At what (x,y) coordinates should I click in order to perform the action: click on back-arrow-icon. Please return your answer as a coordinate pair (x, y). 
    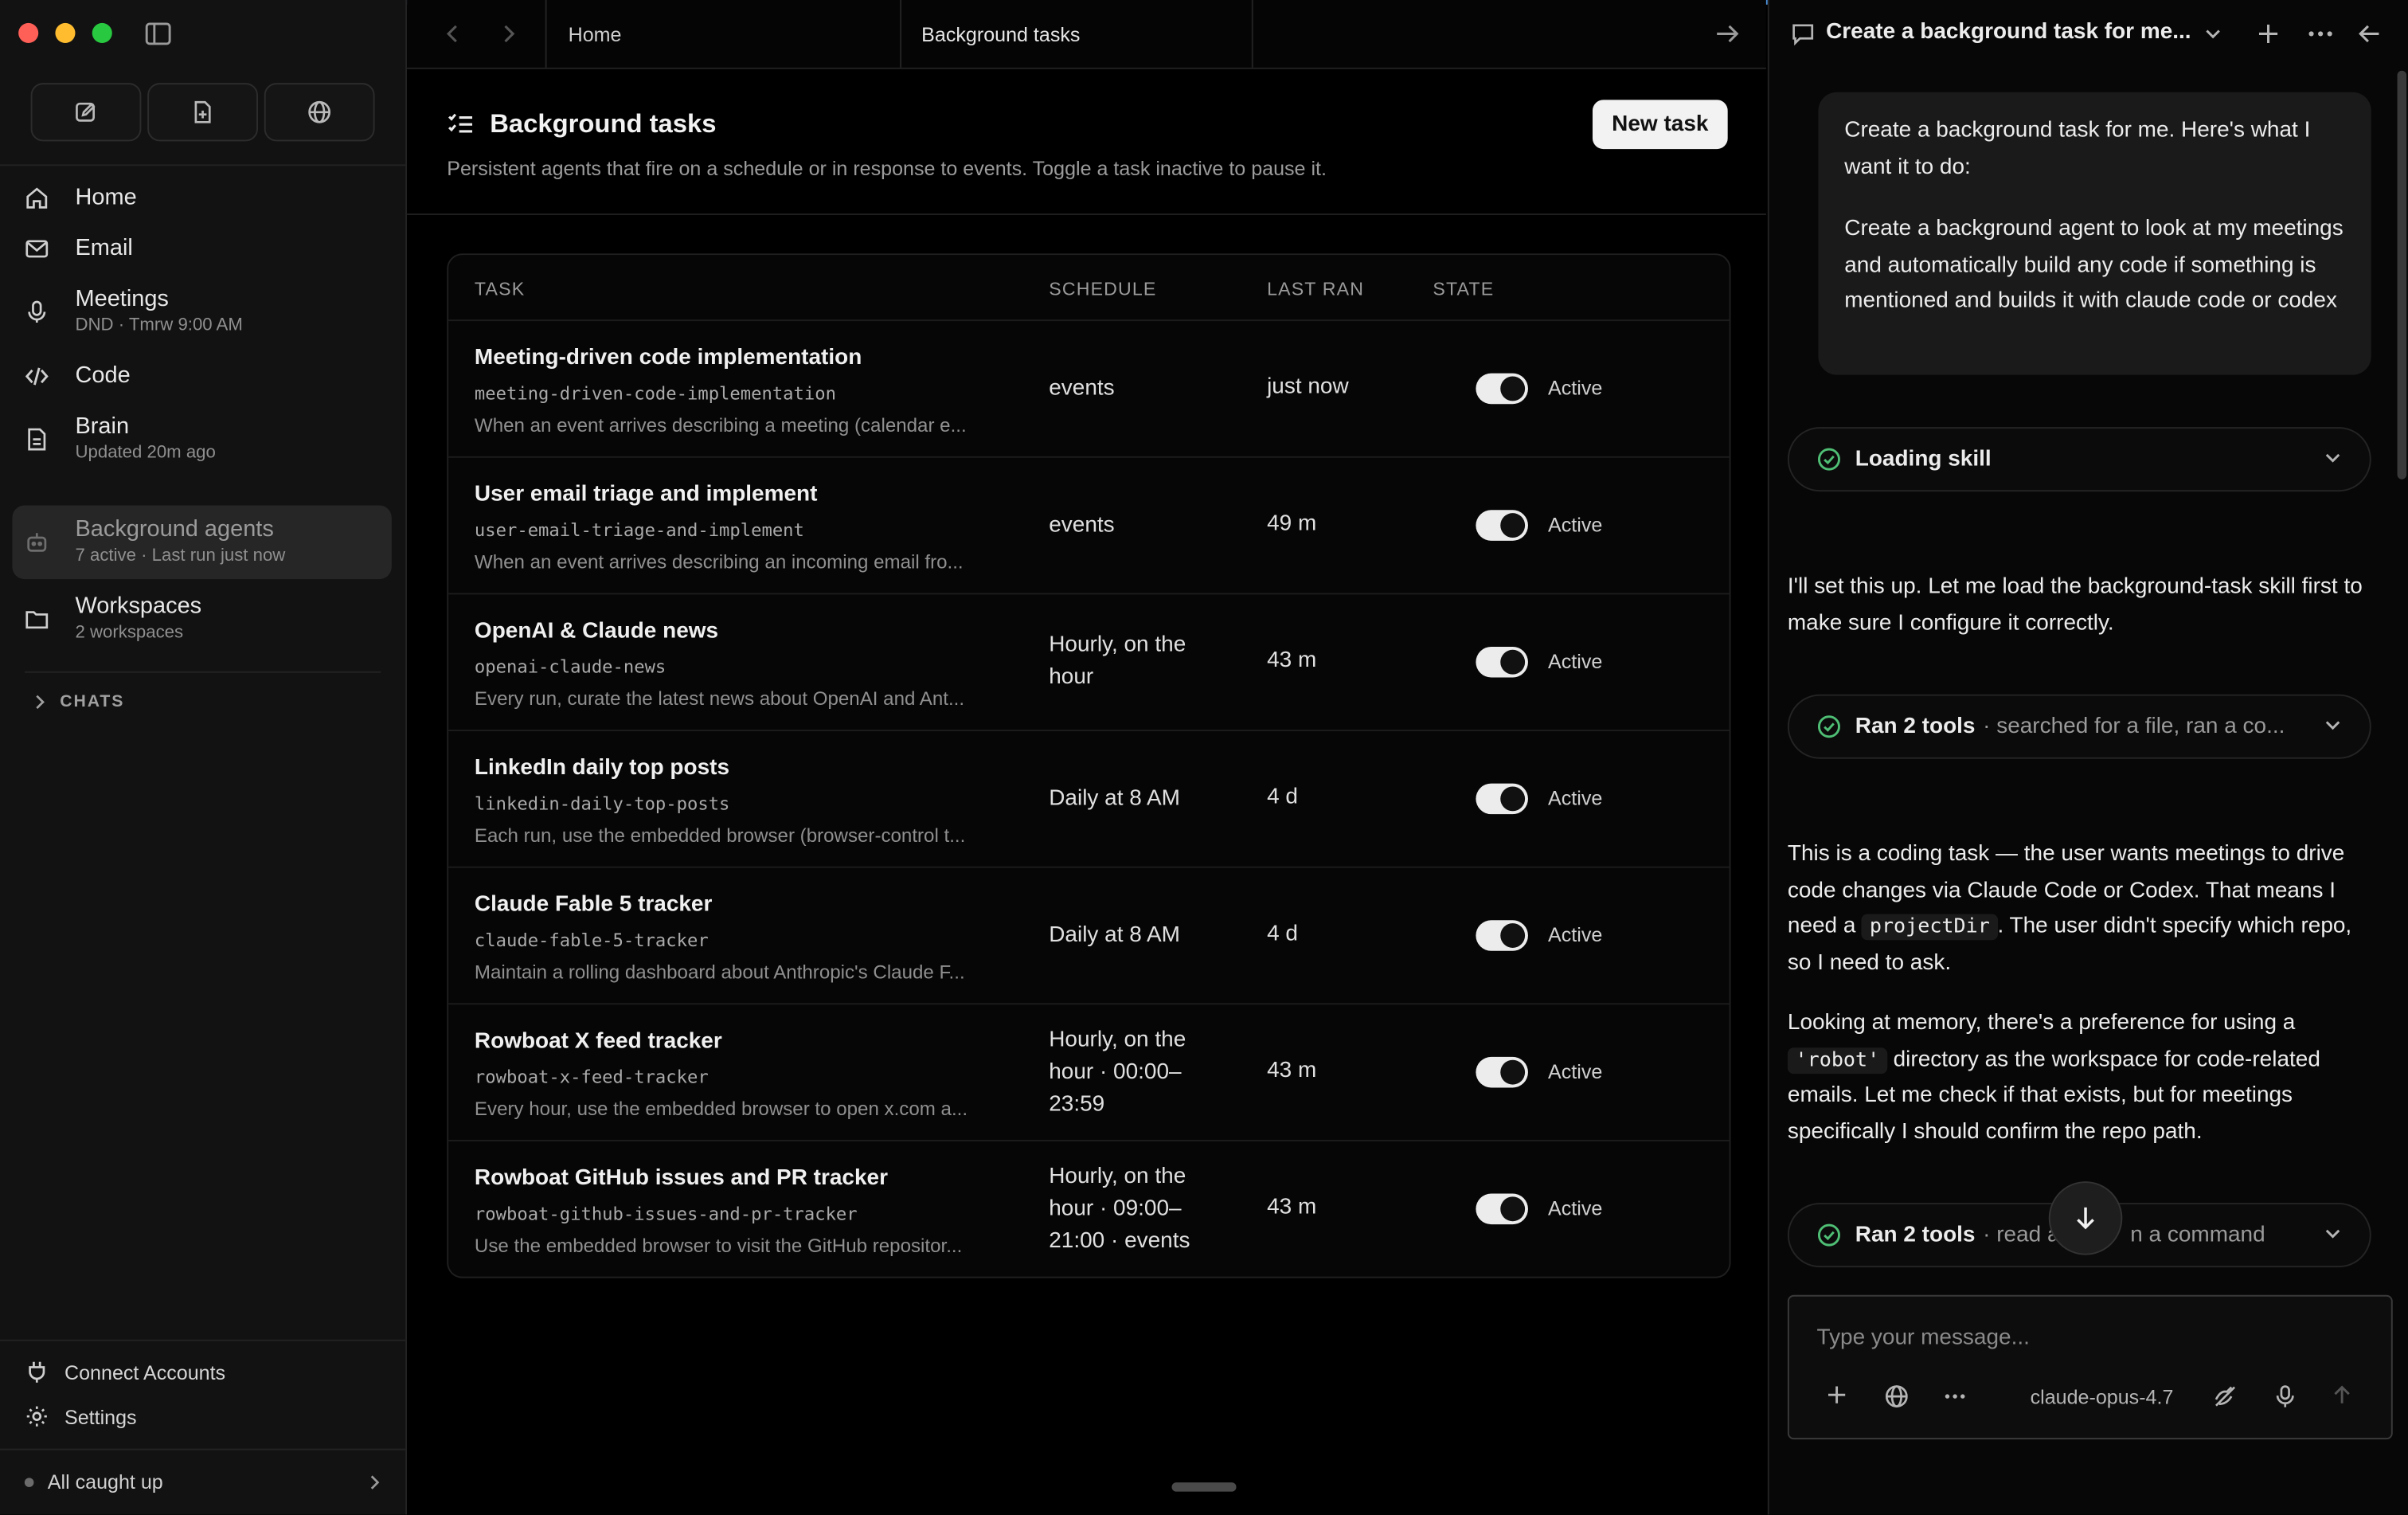
    Looking at the image, I should click on (453, 34).